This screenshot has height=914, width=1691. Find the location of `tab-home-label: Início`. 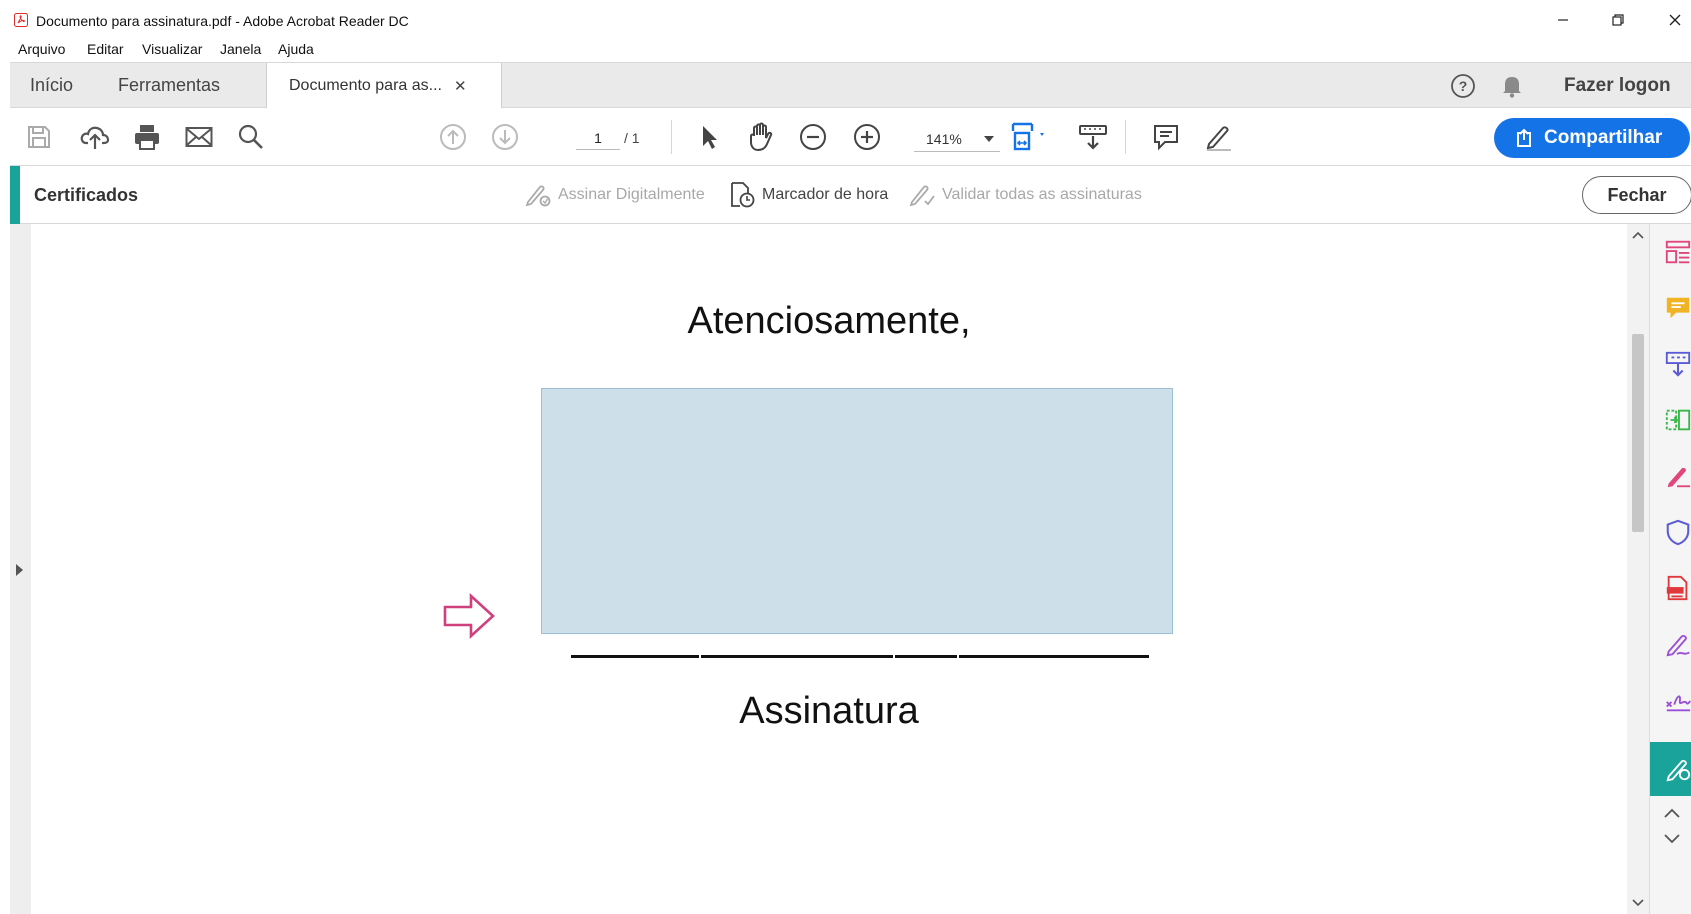

tab-home-label: Início is located at coordinates (52, 85).